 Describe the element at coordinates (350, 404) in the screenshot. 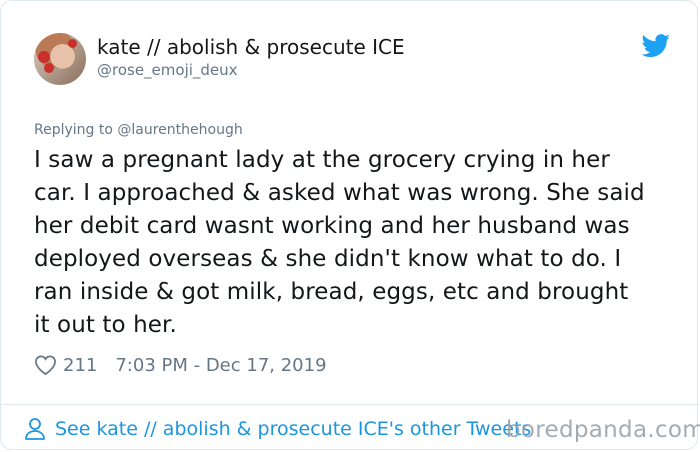

I see `divider` at that location.